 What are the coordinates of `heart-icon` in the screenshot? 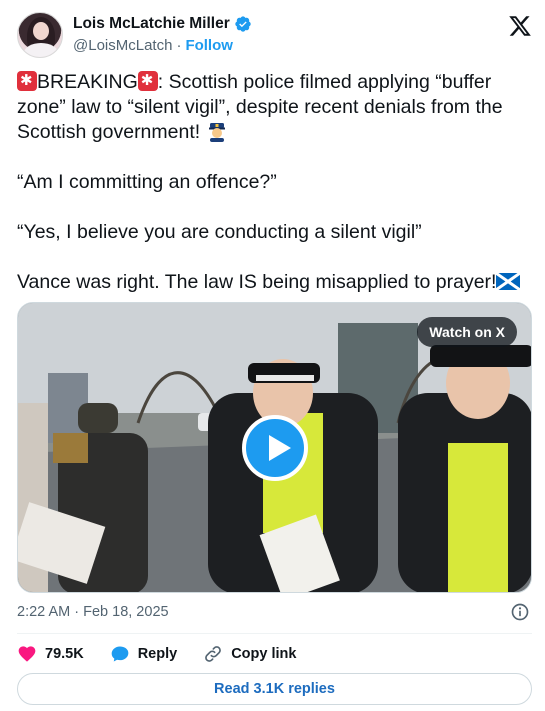 It's located at (27, 654).